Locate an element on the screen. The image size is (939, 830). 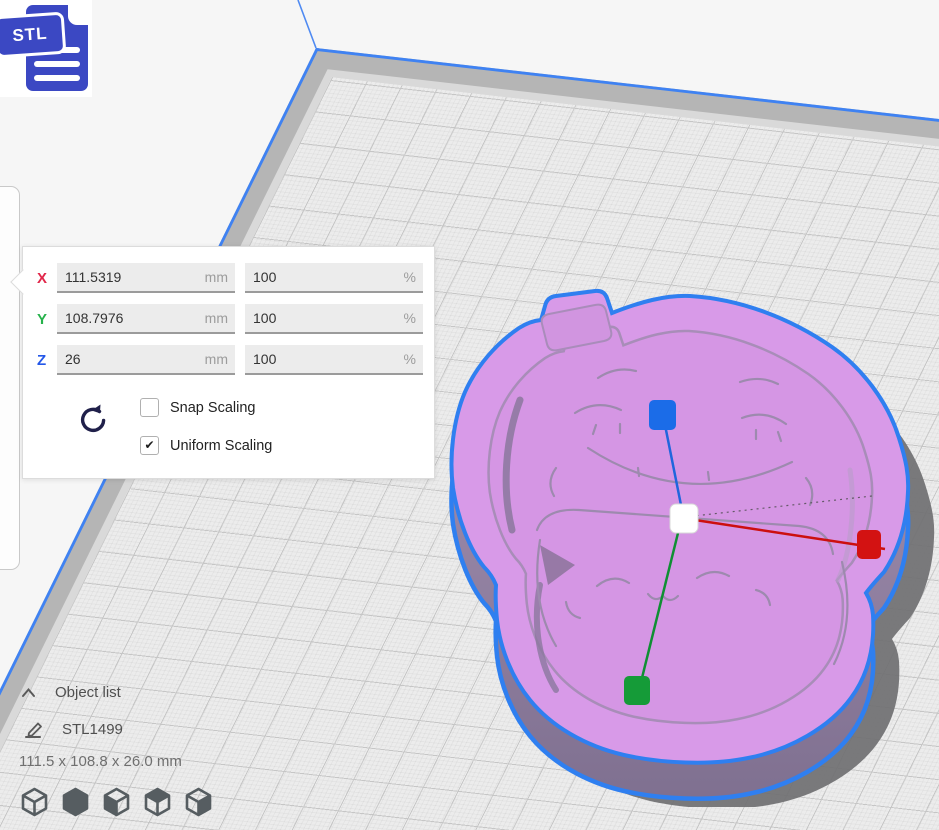
cube-left-face-icon is located at coordinates (116, 802).